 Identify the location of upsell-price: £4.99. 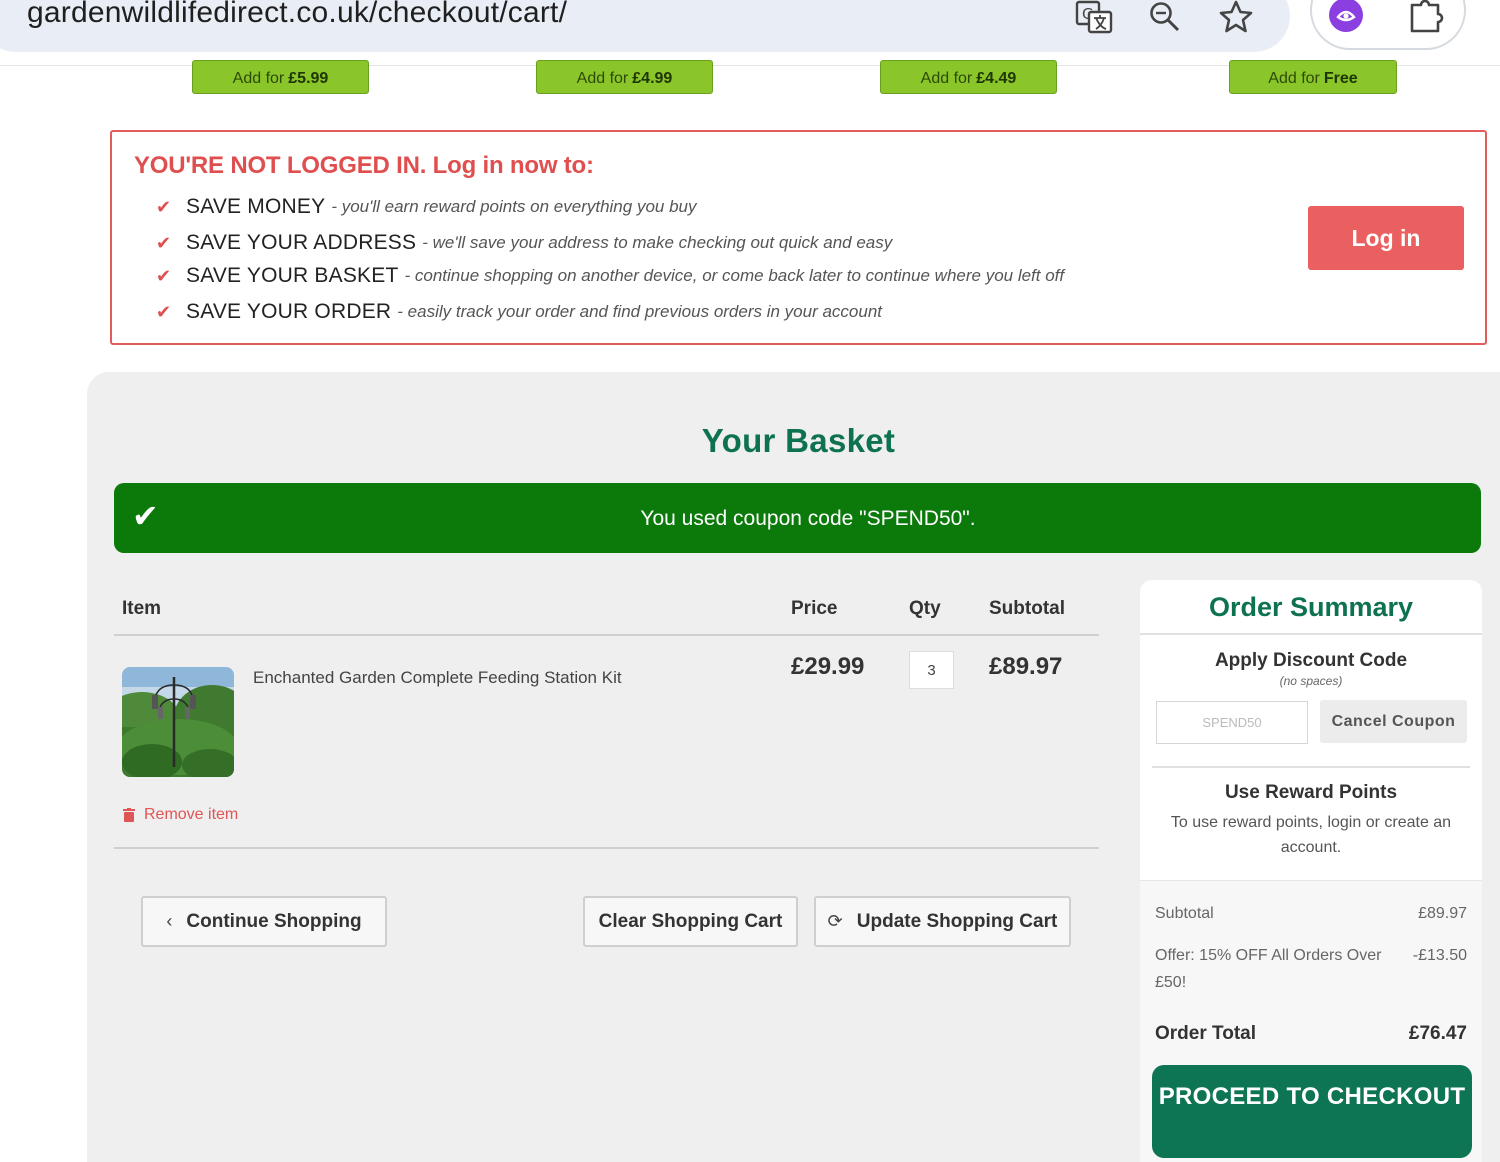
(652, 78).